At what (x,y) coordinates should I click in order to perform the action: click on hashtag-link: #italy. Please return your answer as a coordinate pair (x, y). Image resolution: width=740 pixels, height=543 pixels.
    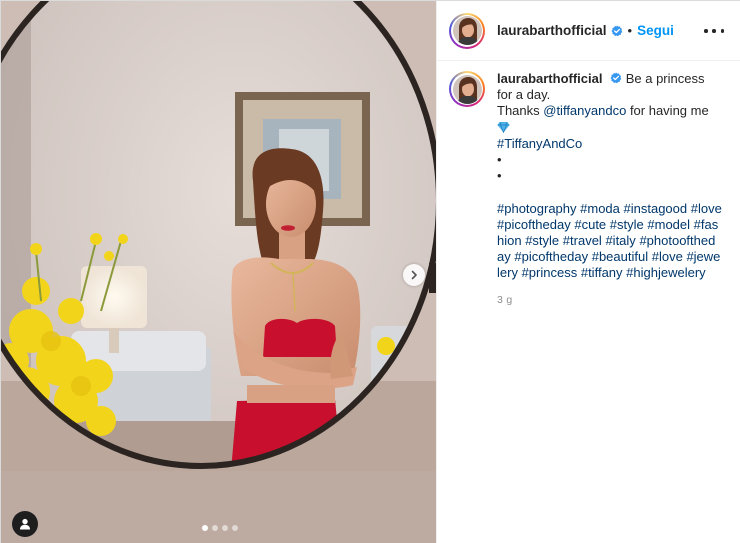
    Looking at the image, I should click on (620, 240).